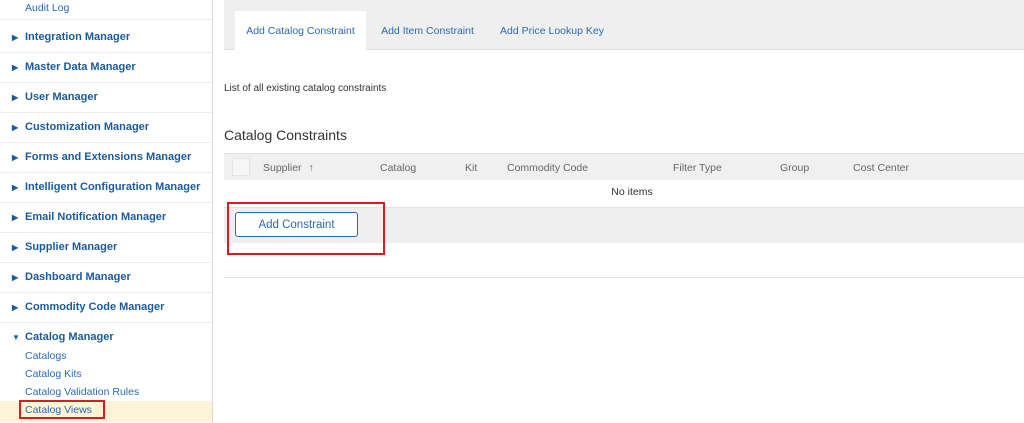  What do you see at coordinates (69, 337) in the screenshot?
I see `sidebar-section-label: Catalog Manager` at bounding box center [69, 337].